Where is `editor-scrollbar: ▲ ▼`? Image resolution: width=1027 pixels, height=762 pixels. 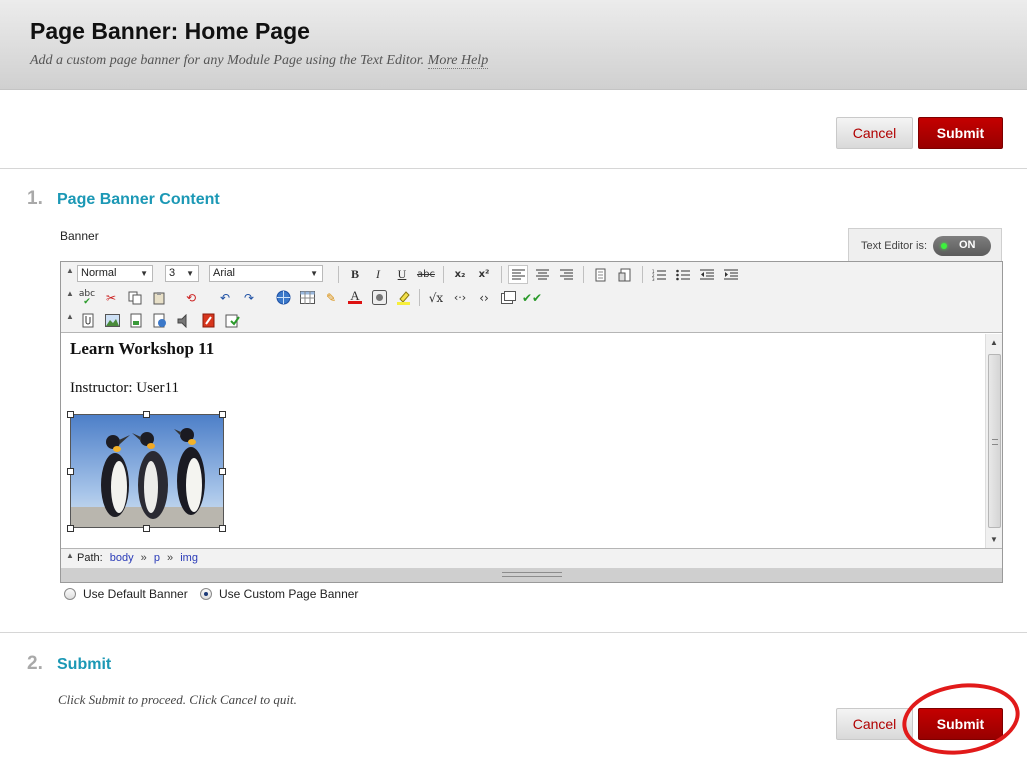 editor-scrollbar: ▲ ▼ is located at coordinates (993, 441).